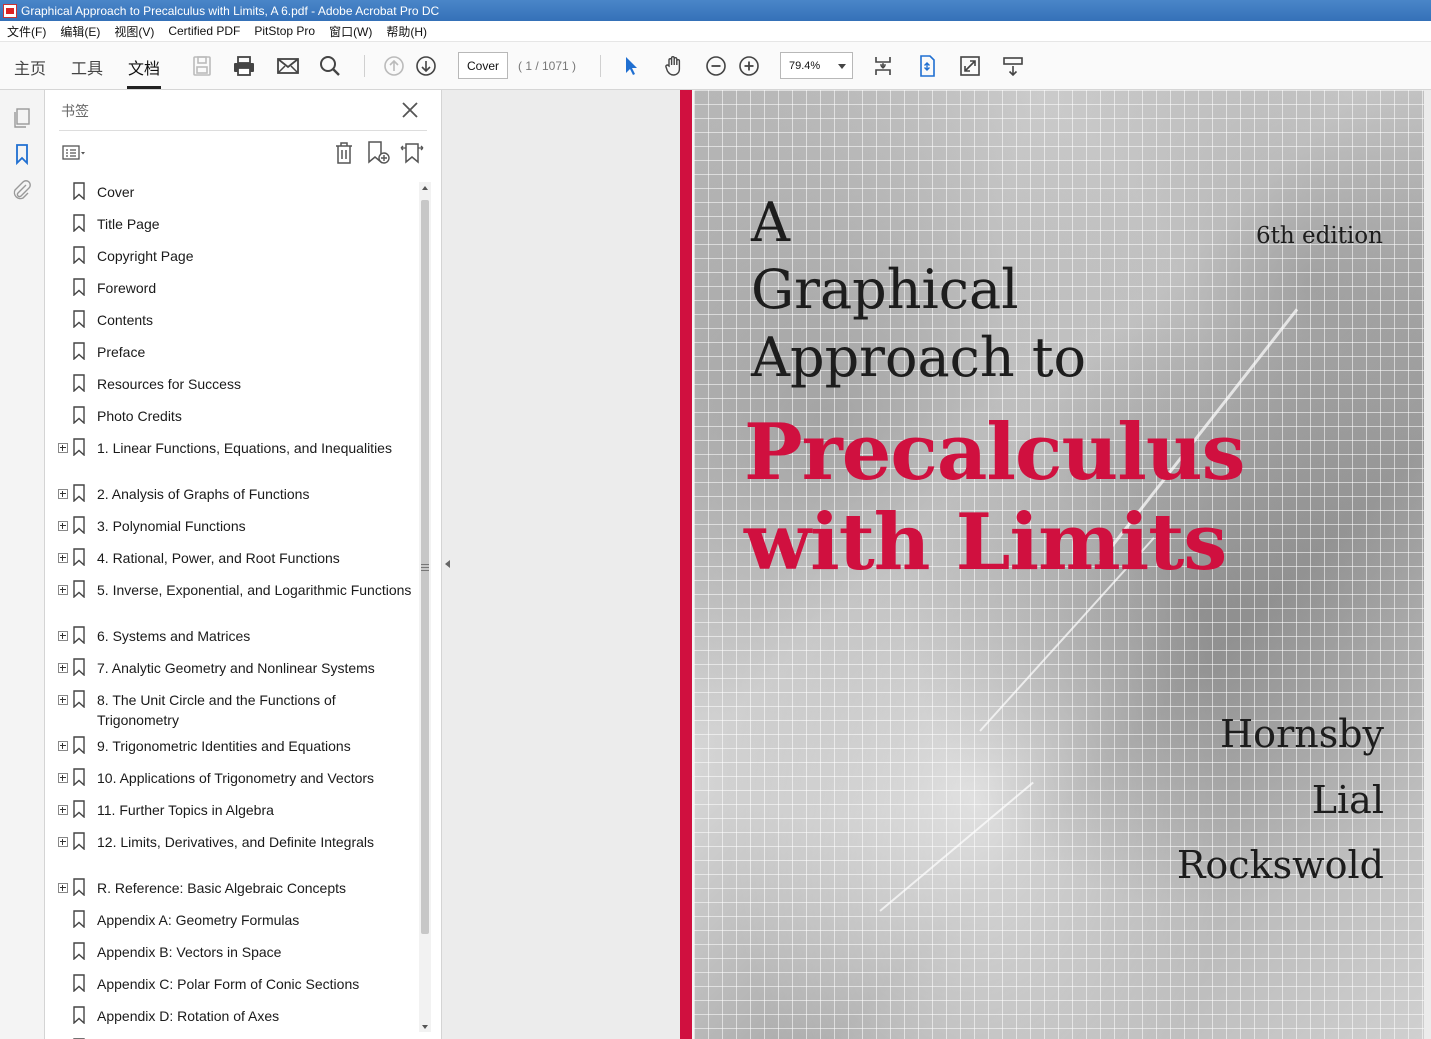 This screenshot has height=1039, width=1431. I want to click on collapse-panel-icon, so click(447, 564).